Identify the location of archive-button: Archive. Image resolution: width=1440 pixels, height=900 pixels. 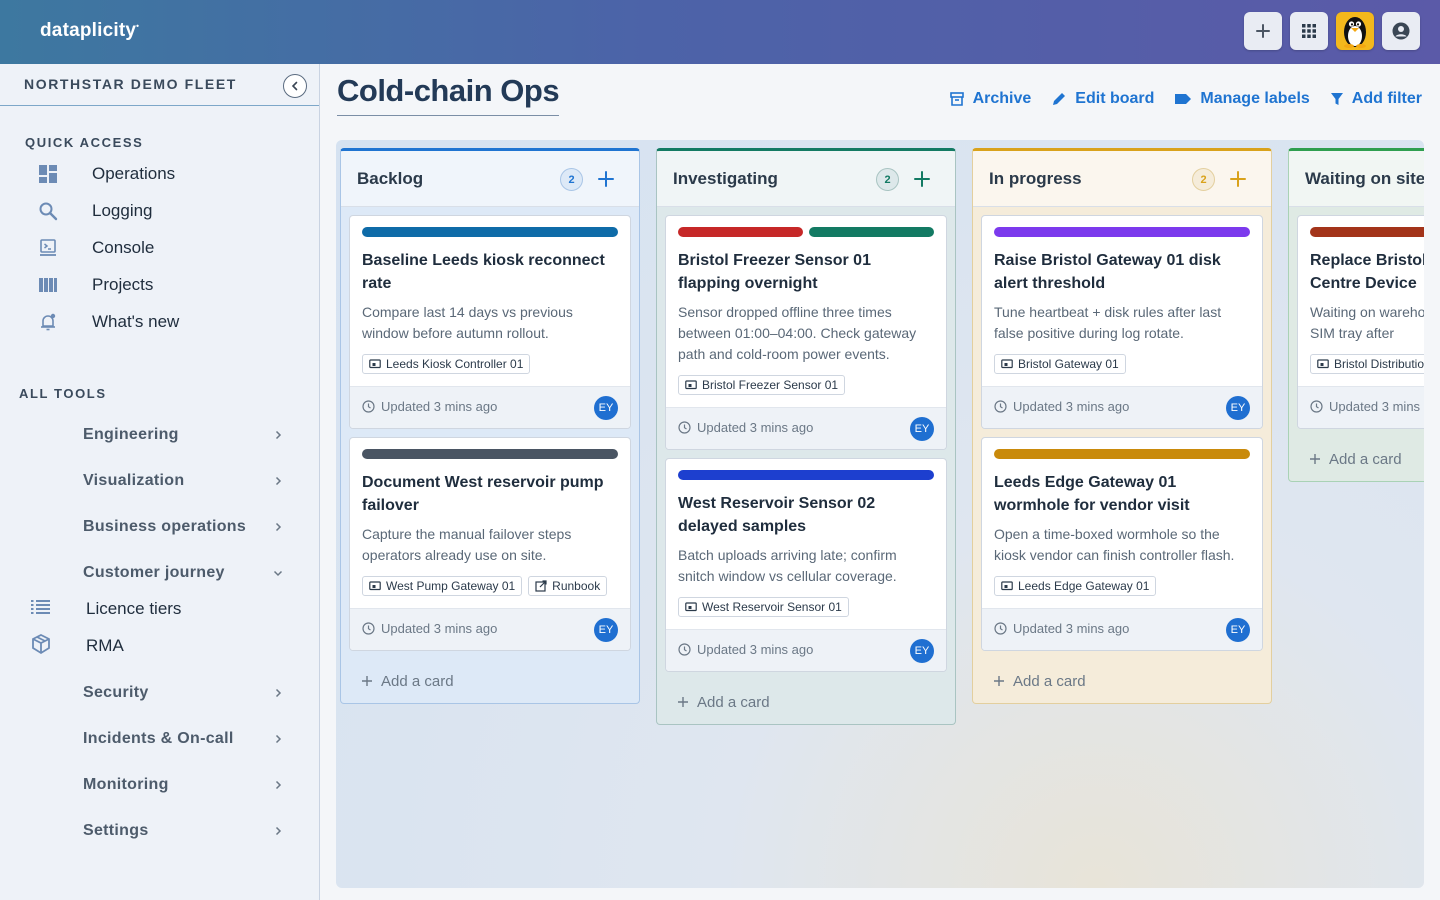
(990, 99).